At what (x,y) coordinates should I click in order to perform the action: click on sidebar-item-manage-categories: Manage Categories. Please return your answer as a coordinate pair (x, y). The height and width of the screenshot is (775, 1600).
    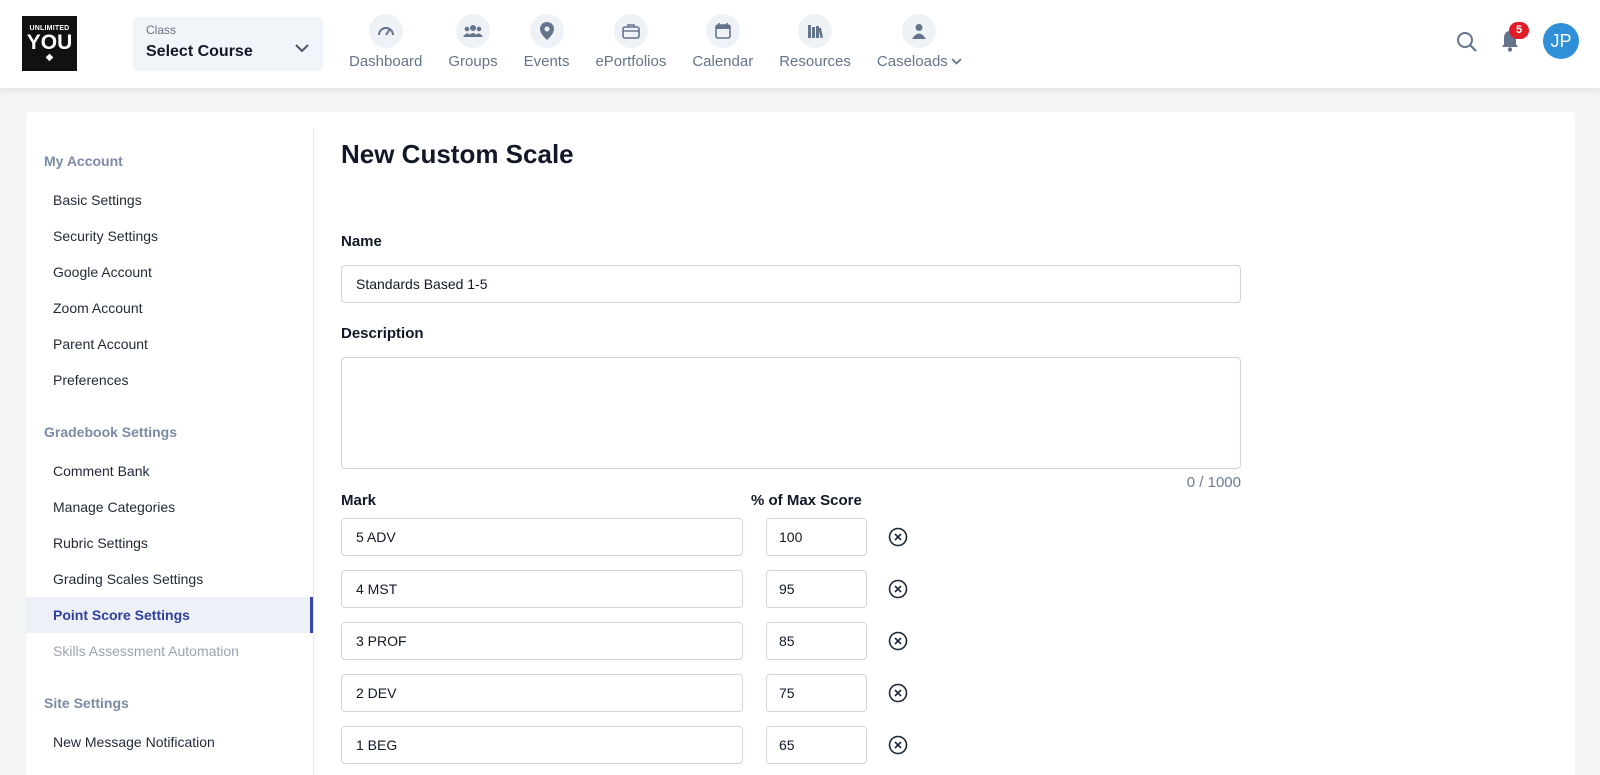
    Looking at the image, I should click on (169, 507).